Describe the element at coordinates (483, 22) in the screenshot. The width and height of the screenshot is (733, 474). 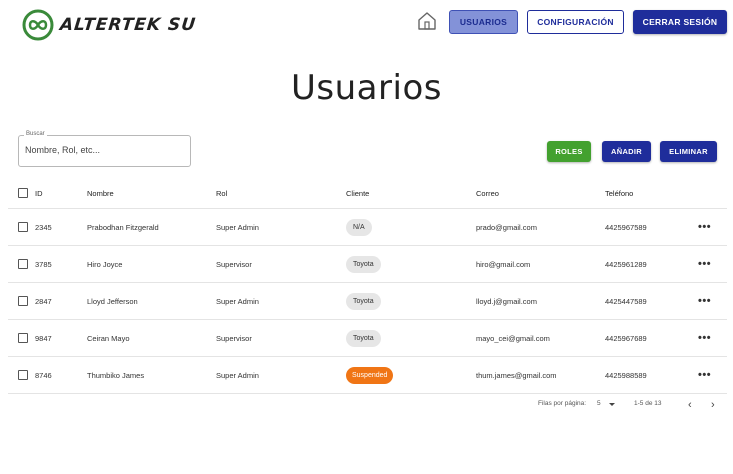
I see `nav-usuarios-button: USUARIOS` at that location.